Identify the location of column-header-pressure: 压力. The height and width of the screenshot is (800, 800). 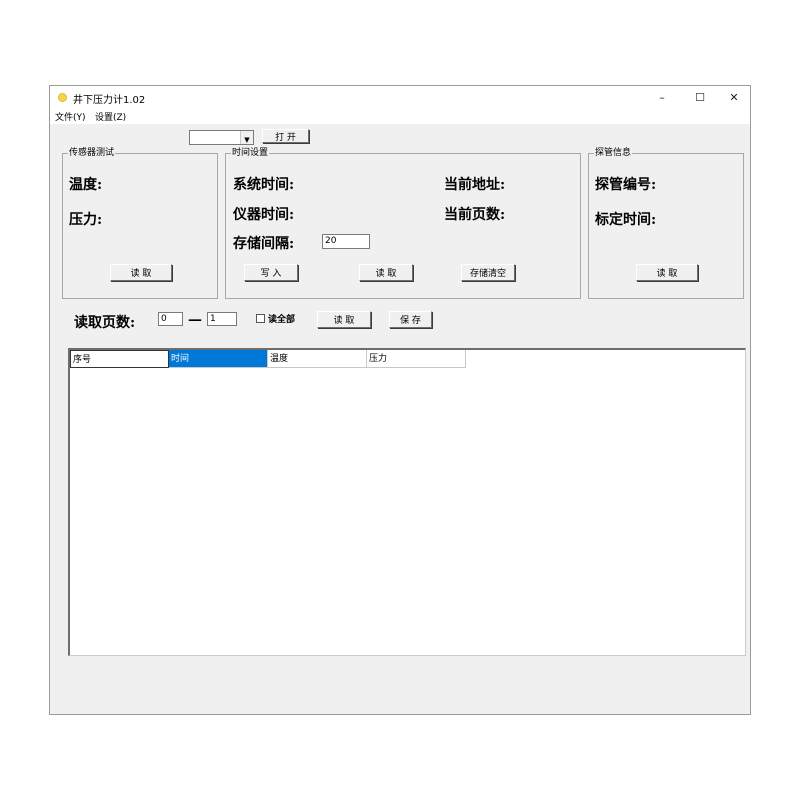
(416, 359).